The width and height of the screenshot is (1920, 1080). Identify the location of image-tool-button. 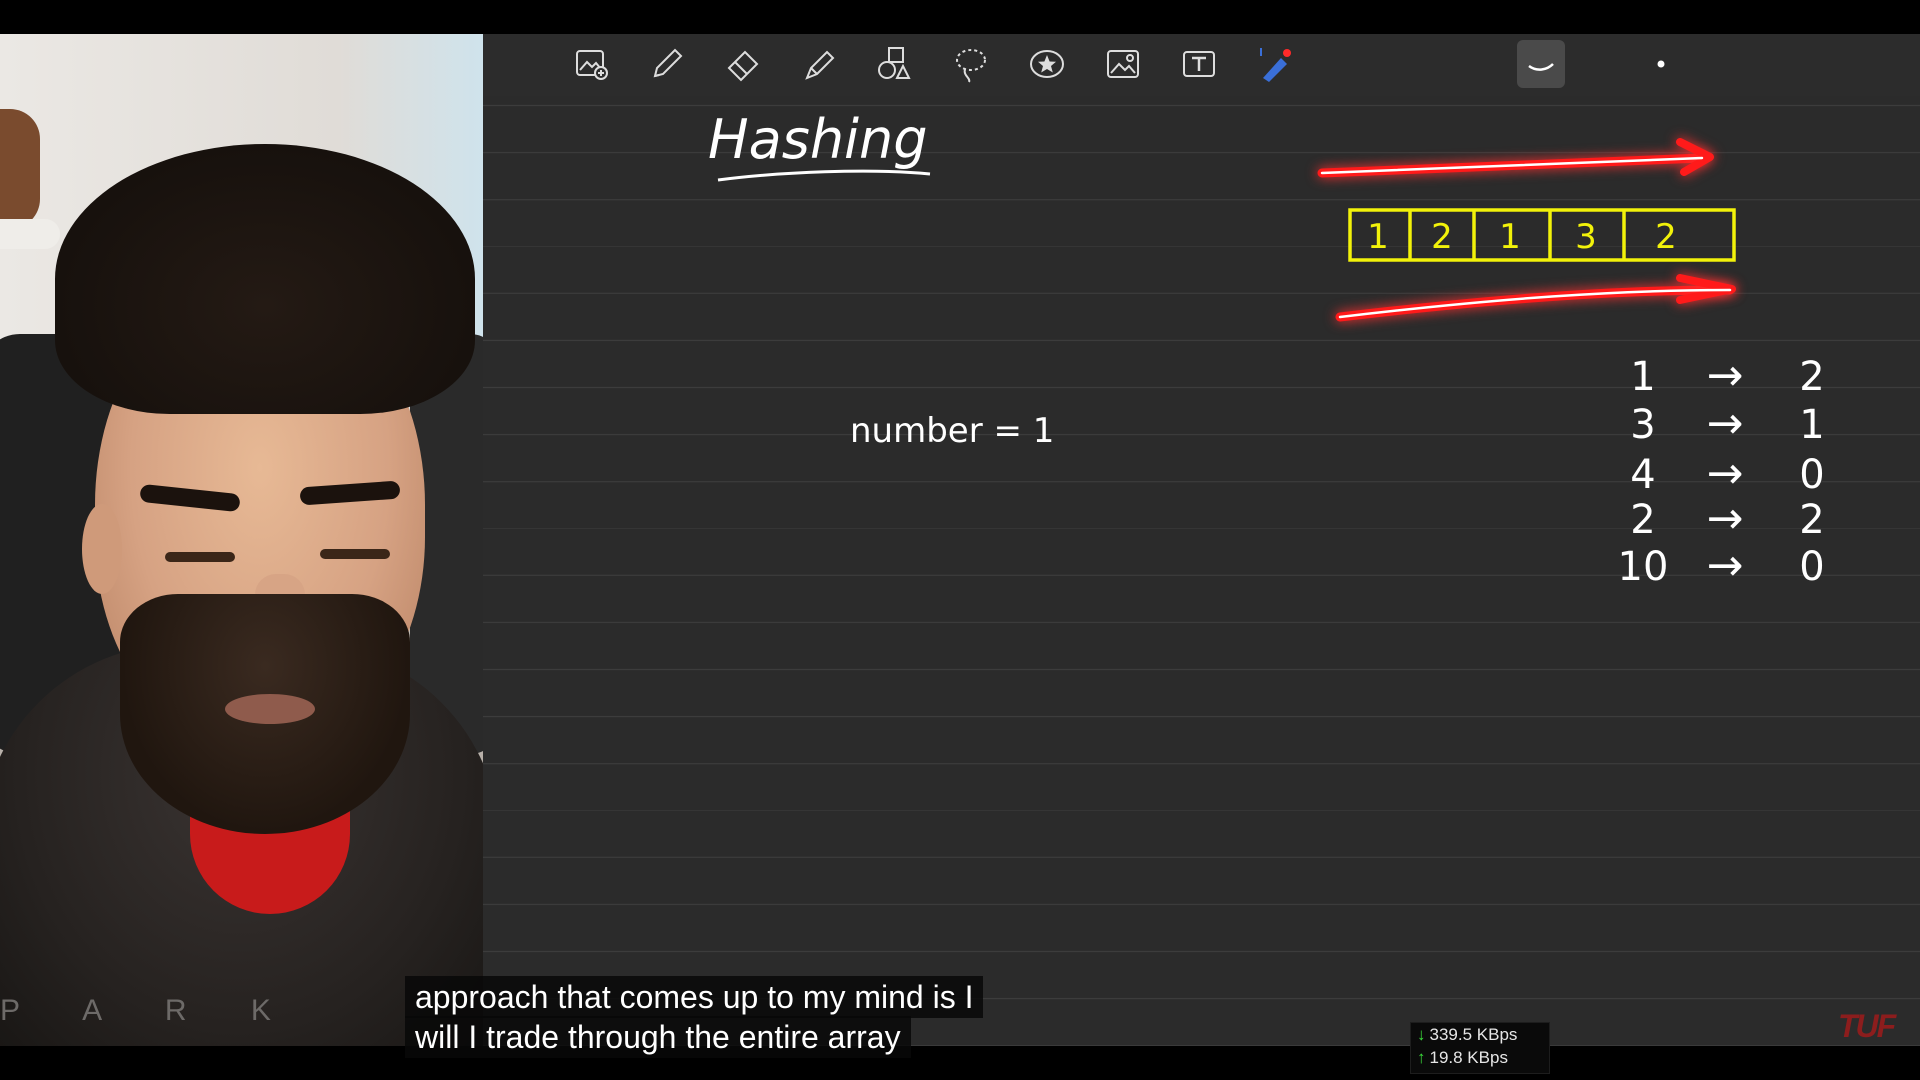
(1123, 64).